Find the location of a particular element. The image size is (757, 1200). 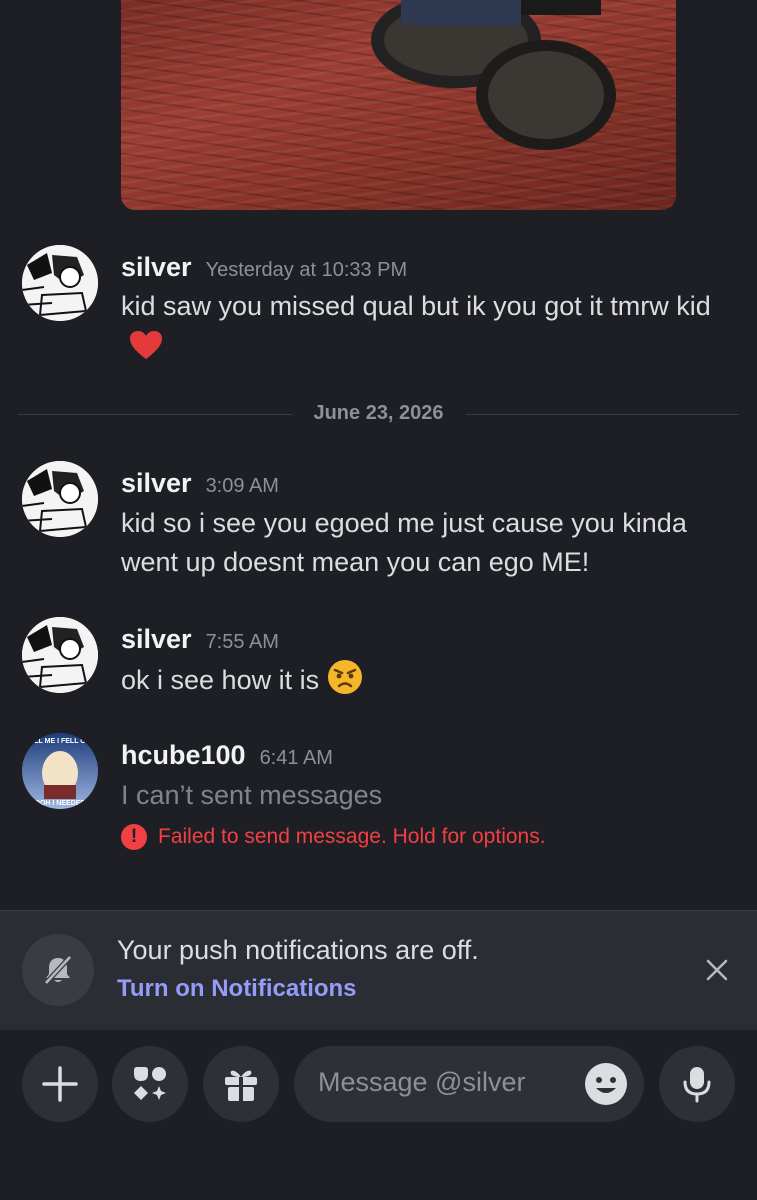

message-composer: Message @silver is located at coordinates (378, 1115).